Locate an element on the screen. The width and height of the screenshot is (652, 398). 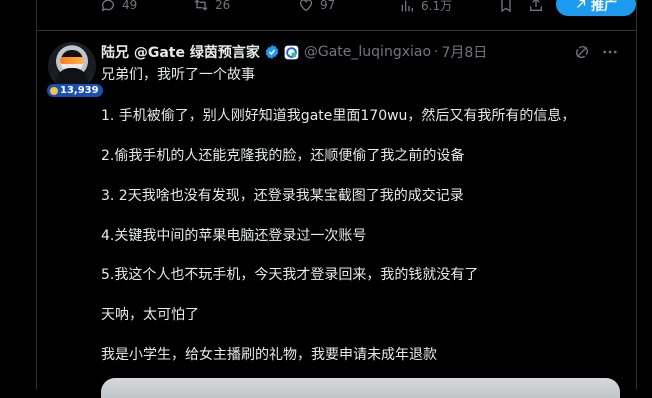
views-count: 6.1万 is located at coordinates (437, 6).